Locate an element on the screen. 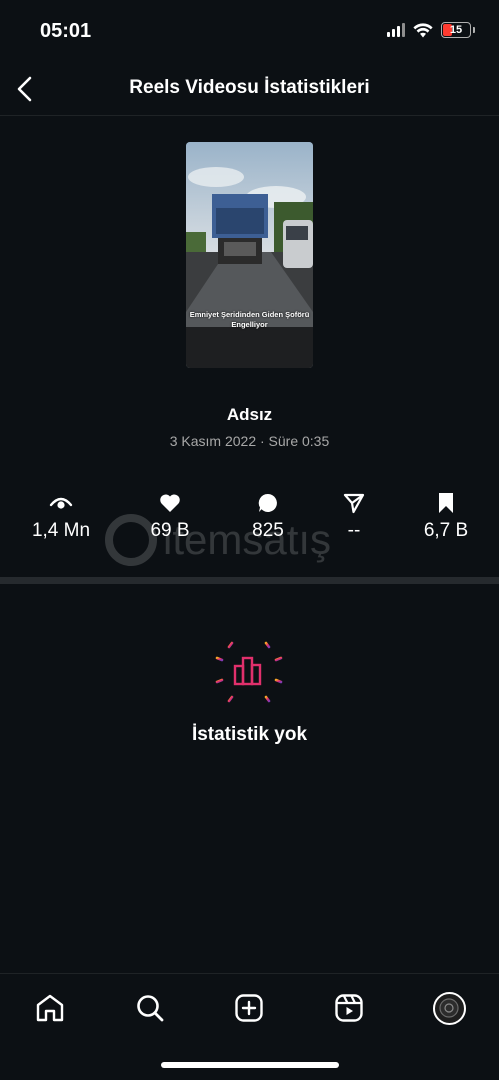 Image resolution: width=499 pixels, height=1080 pixels. home-indicator is located at coordinates (250, 1065).